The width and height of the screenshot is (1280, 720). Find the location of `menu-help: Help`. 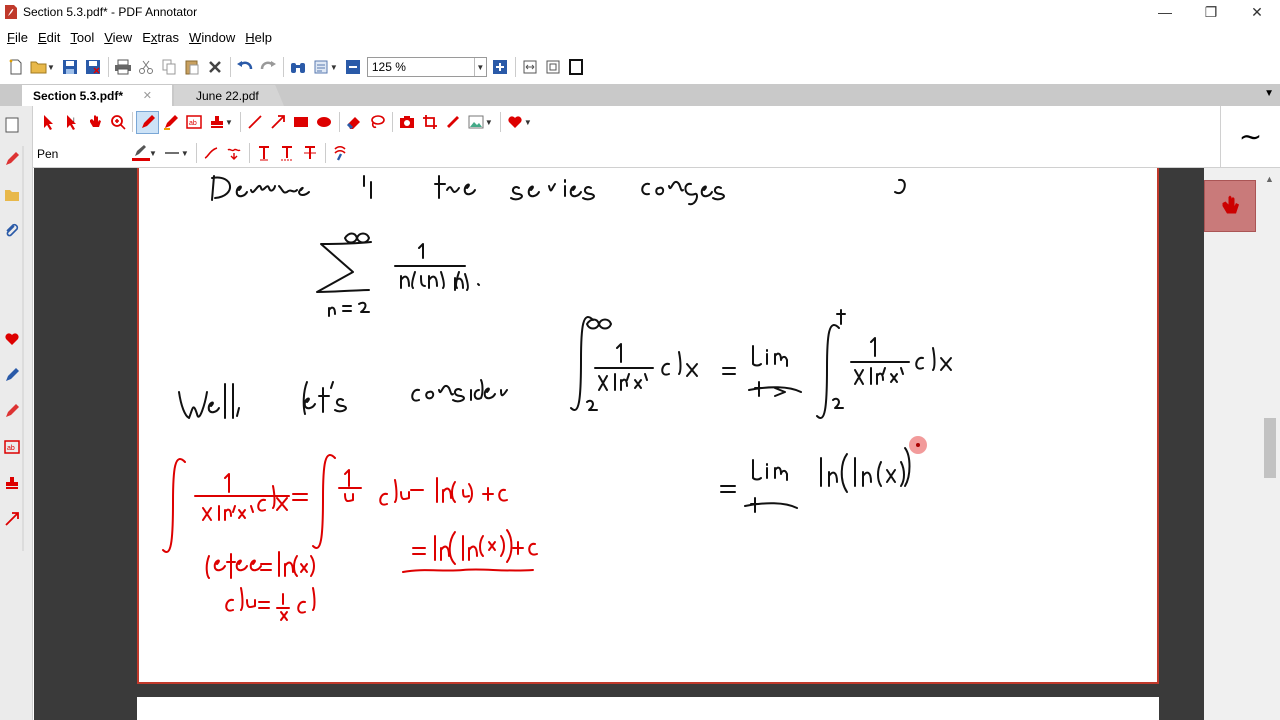

menu-help: Help is located at coordinates (258, 37).